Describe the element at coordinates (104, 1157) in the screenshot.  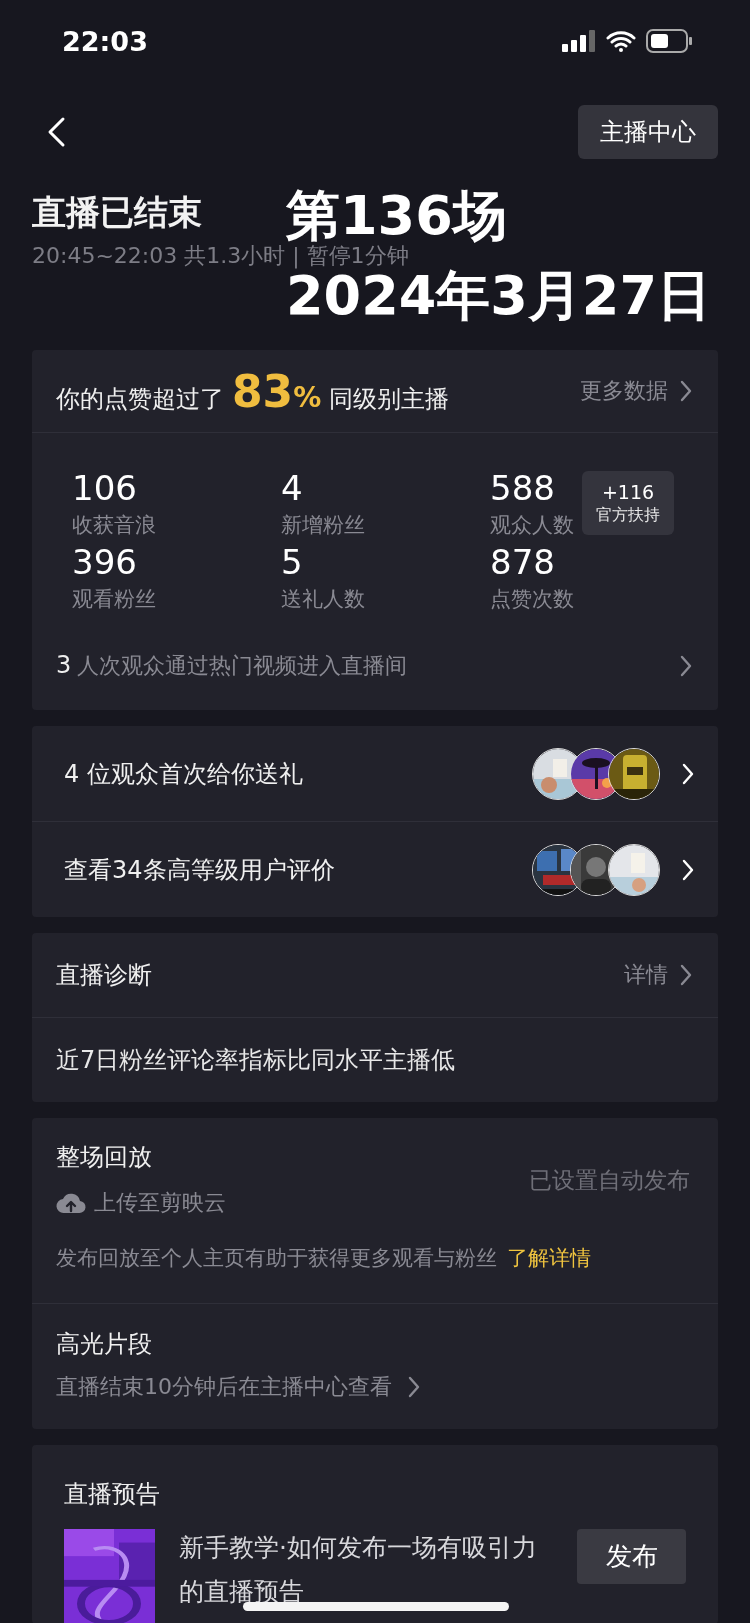
I see `section-title: 整场回放` at that location.